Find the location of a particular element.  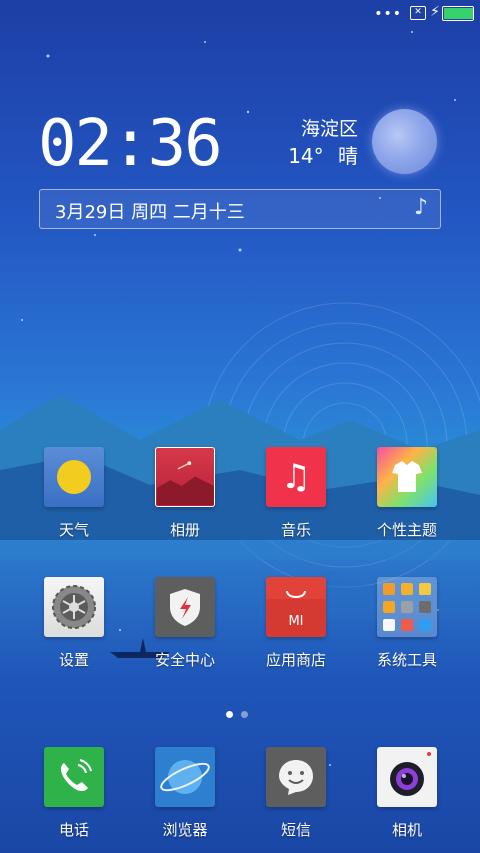

dock-camera: 相机 is located at coordinates (407, 793).